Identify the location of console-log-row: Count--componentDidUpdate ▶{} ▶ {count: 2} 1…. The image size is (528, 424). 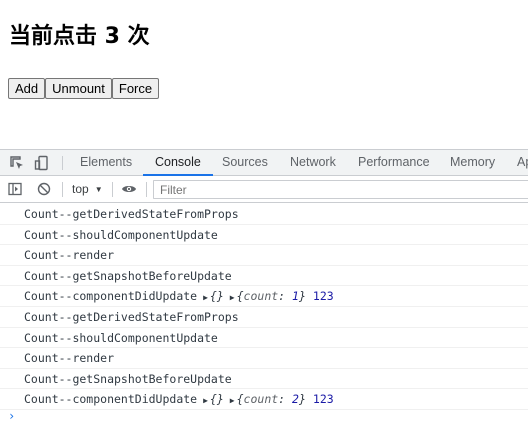
(264, 399).